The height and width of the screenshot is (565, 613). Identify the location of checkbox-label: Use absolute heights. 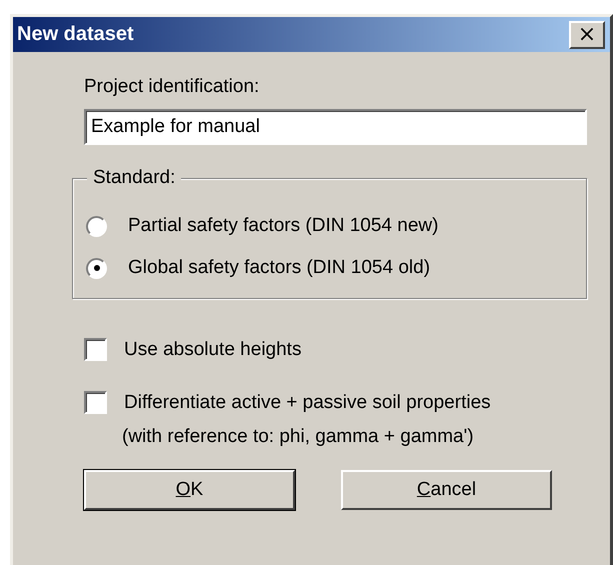
(213, 349).